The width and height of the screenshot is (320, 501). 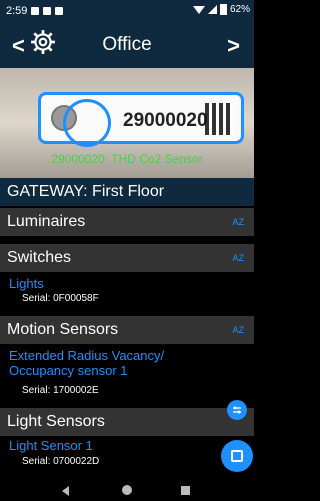 What do you see at coordinates (219, 119) in the screenshot?
I see `qr-code-image` at bounding box center [219, 119].